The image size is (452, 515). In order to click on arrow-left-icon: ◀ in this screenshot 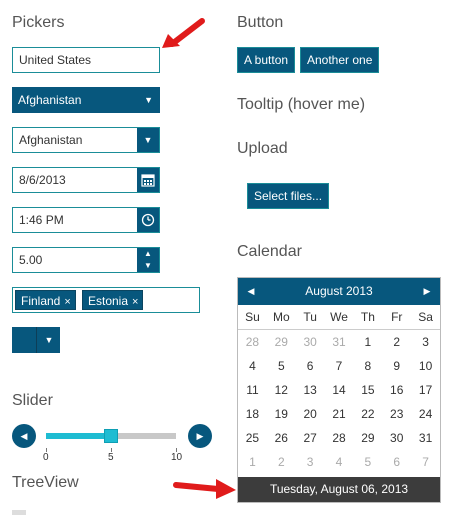, I will do `click(24, 435)`.